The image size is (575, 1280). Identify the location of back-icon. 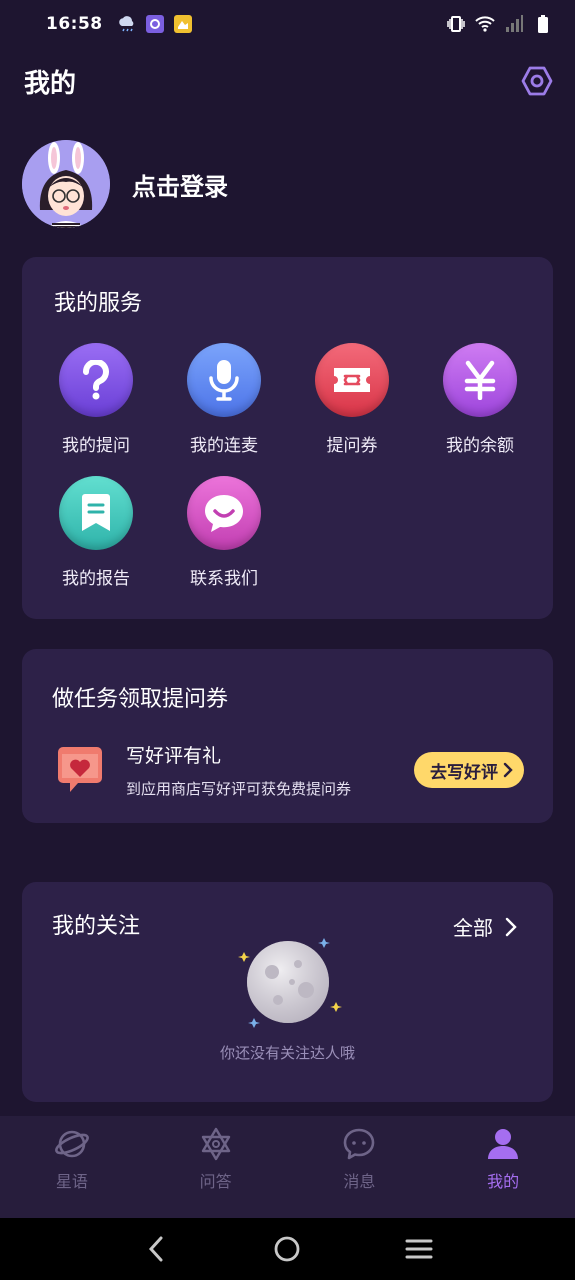
(155, 1249).